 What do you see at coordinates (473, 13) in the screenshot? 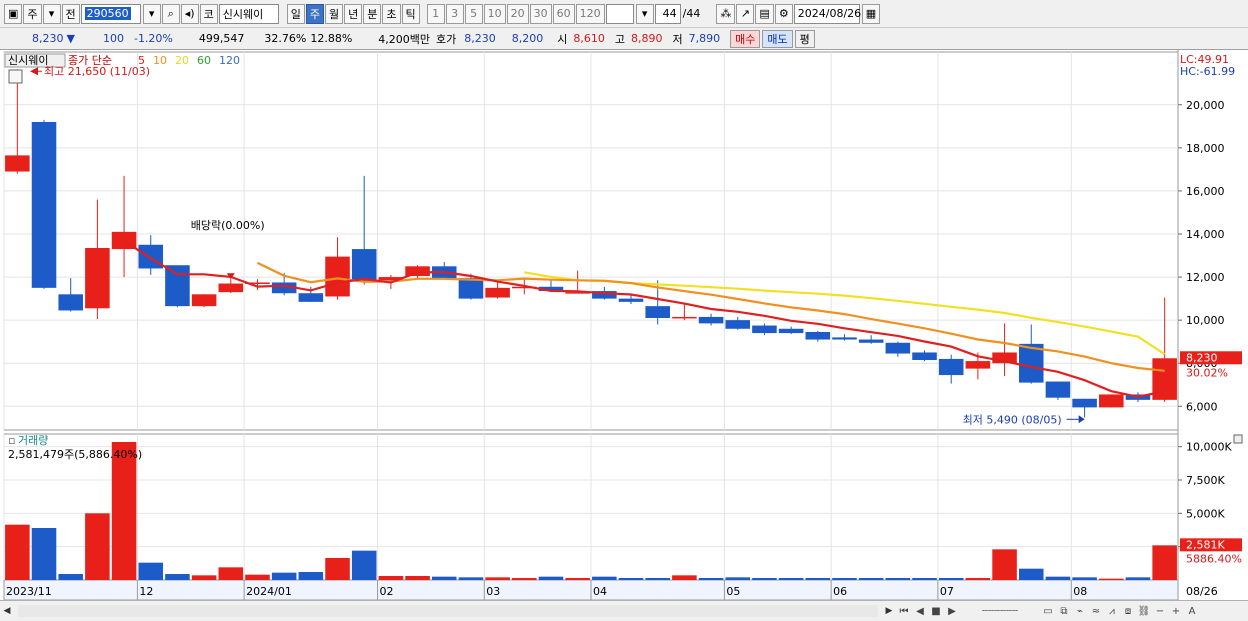
I see `interval-5: 5` at bounding box center [473, 13].